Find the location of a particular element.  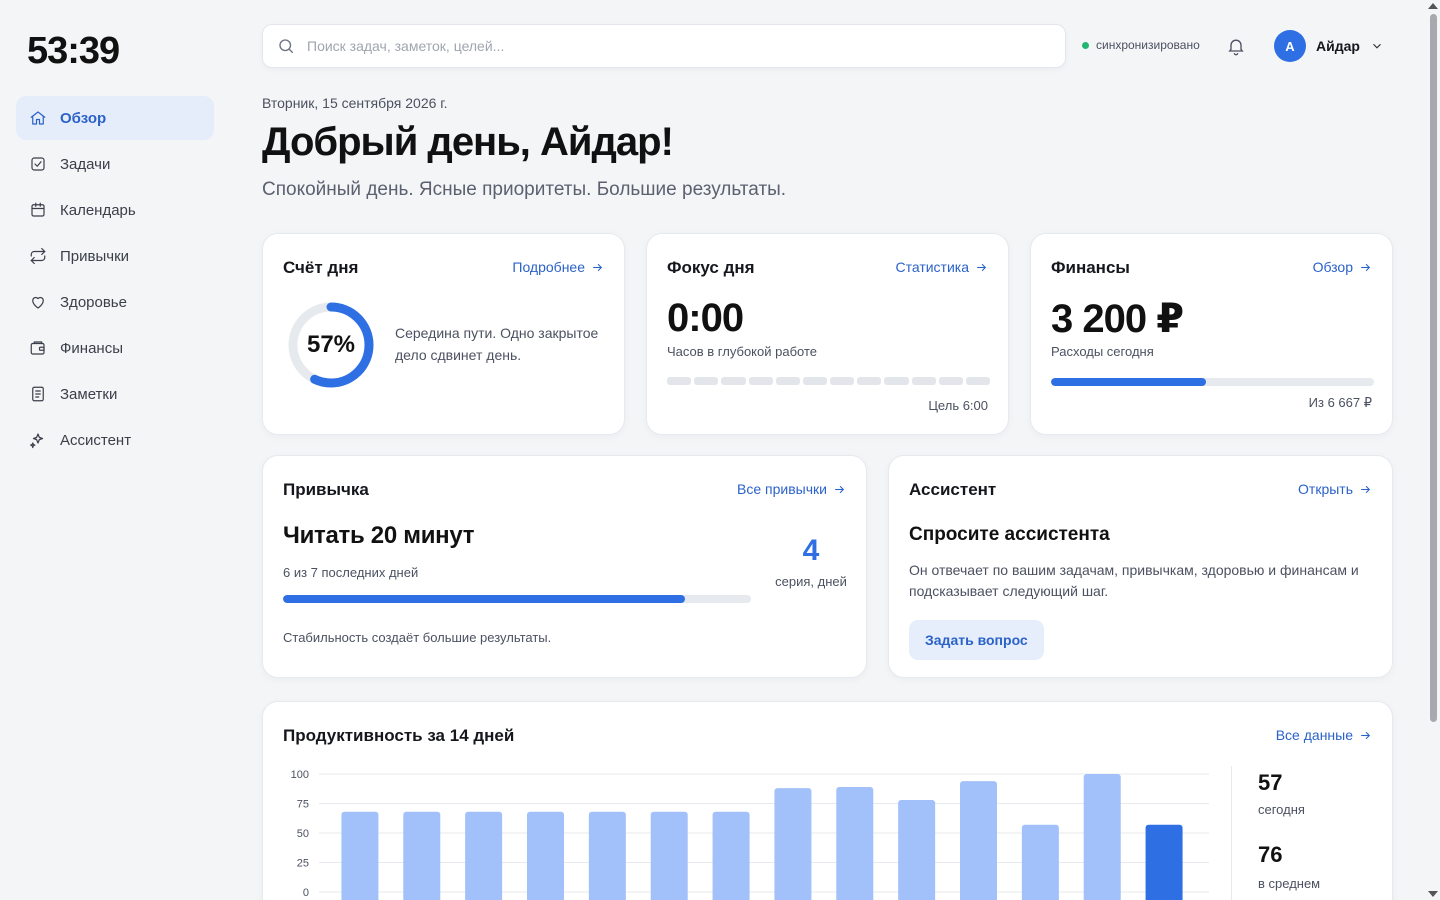

habit-streak-caption: серия, дней is located at coordinates (811, 581).